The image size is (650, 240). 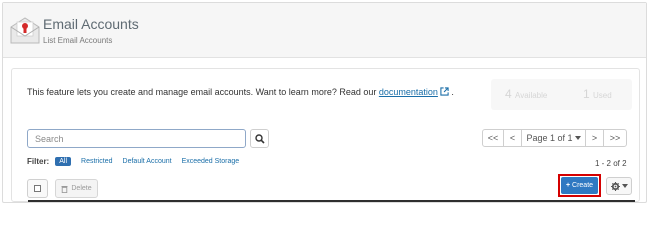 What do you see at coordinates (64, 189) in the screenshot?
I see `trash-icon` at bounding box center [64, 189].